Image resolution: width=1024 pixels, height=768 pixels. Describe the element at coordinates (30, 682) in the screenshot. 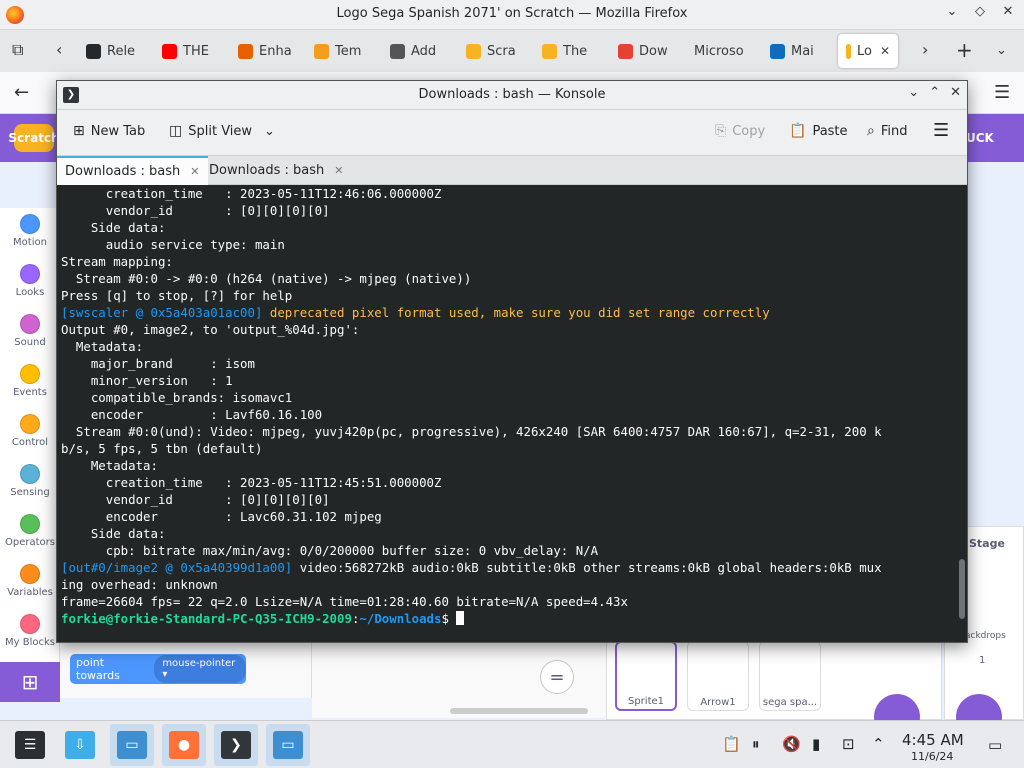

I see `add-extension-button: ⊞` at that location.